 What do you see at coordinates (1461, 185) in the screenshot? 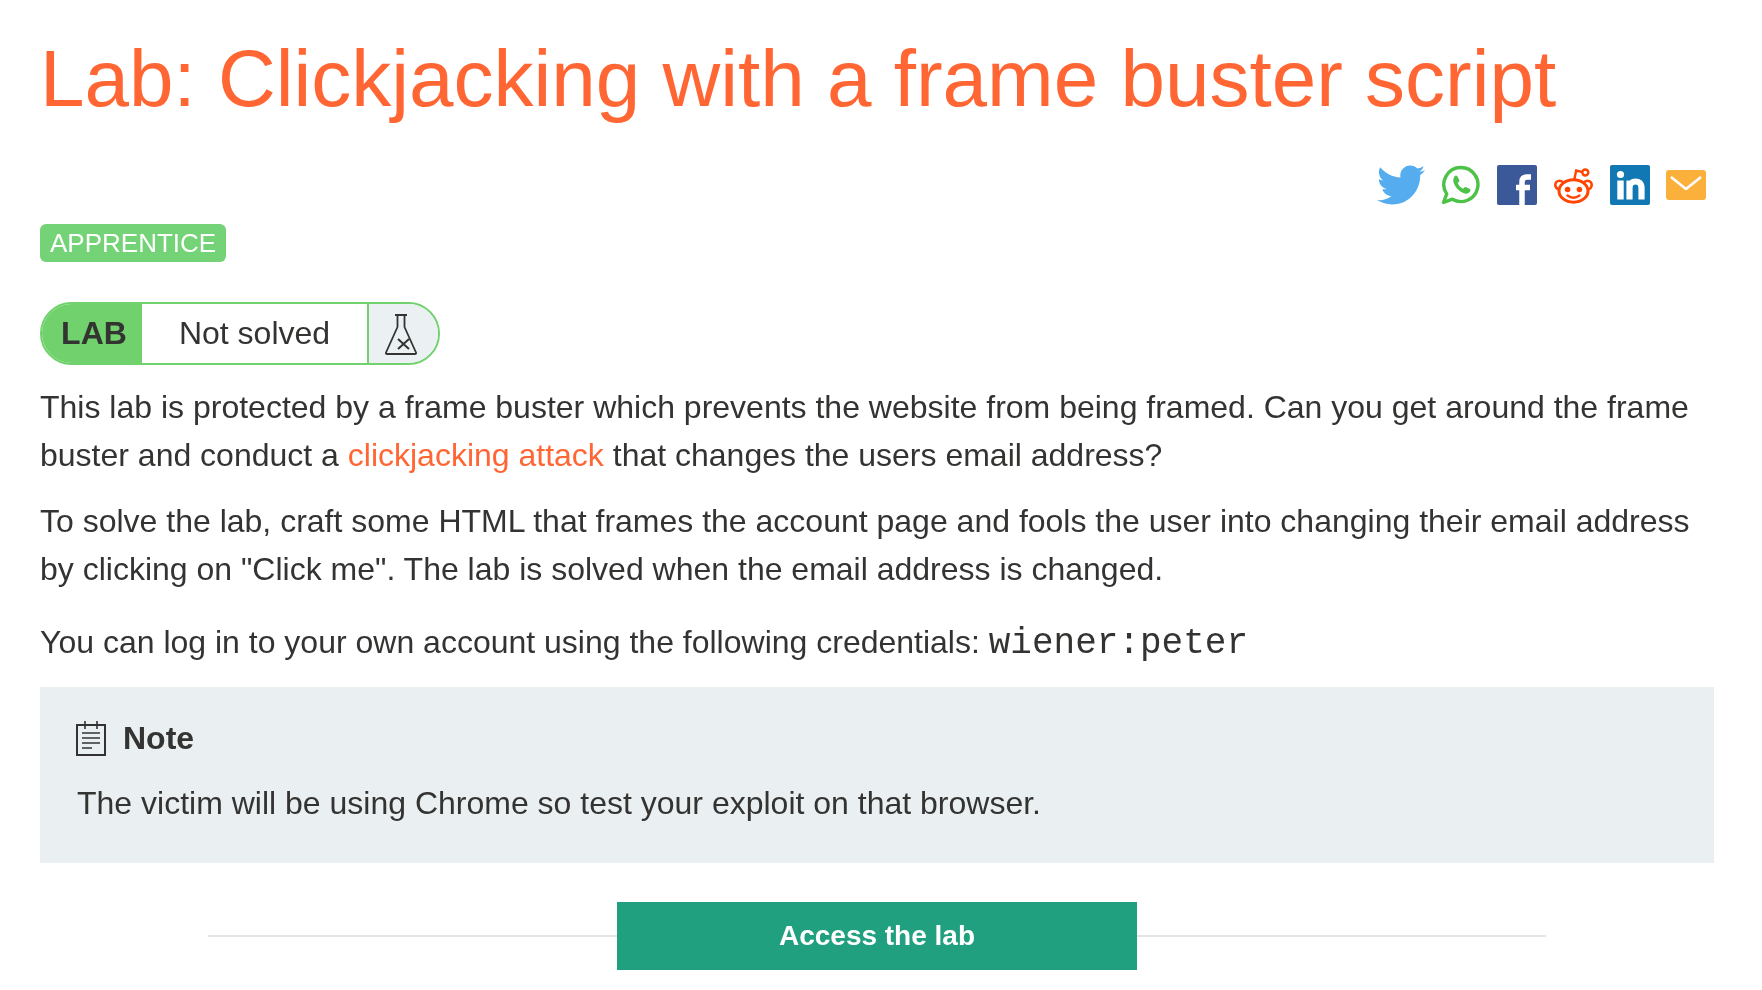
I see `phone-bubble-icon` at bounding box center [1461, 185].